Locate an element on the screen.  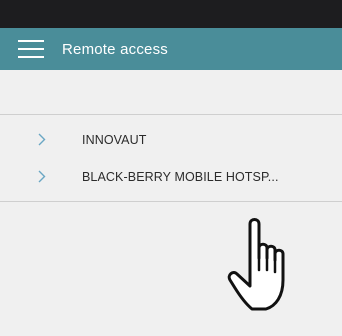
hamburger-menu-icon is located at coordinates (31, 49).